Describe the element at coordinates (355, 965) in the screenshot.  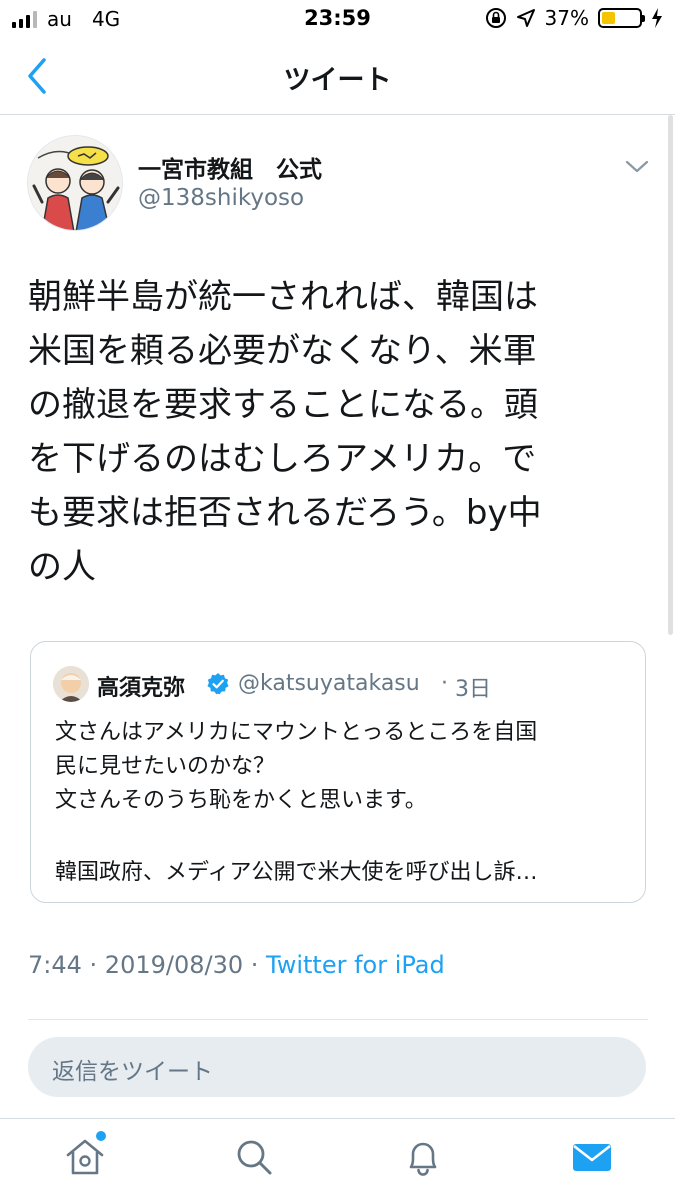
I see `tweet-source-link: Twitter for iPad` at that location.